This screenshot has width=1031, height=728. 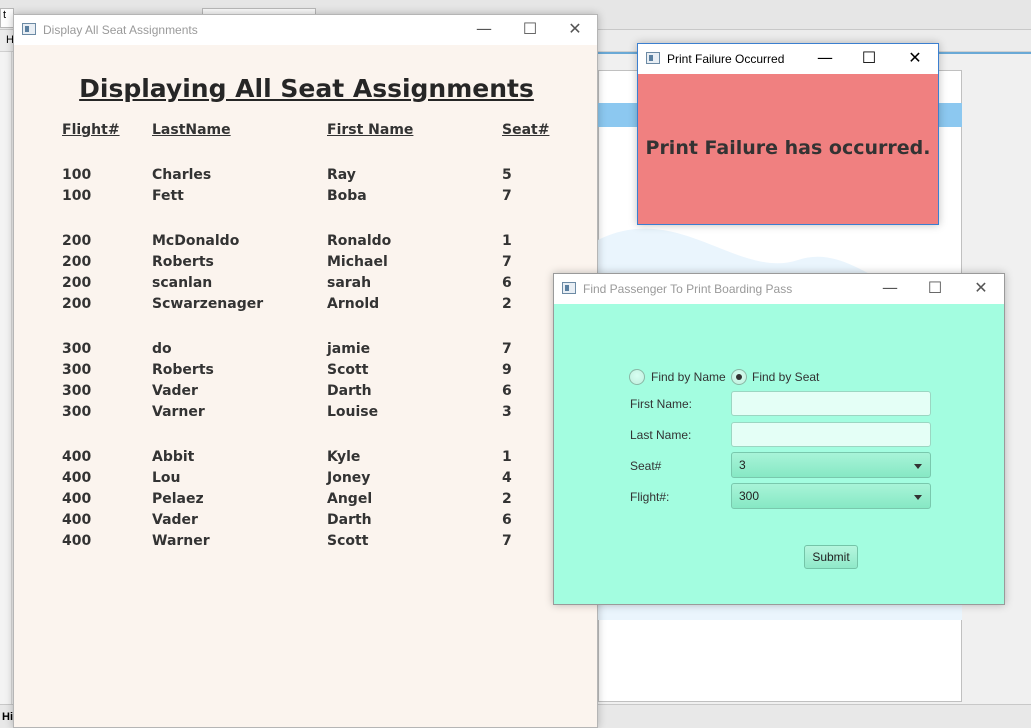 I want to click on cell-first: Boba, so click(x=347, y=196).